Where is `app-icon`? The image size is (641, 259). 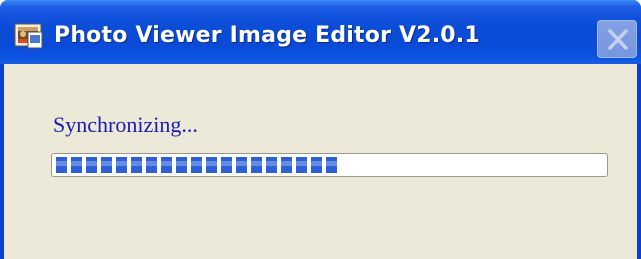
app-icon is located at coordinates (29, 36).